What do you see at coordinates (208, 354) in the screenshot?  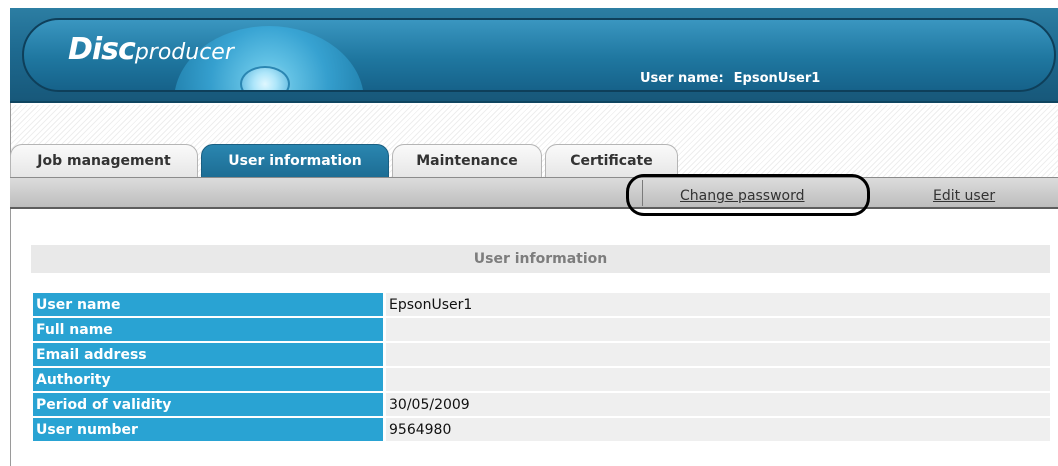 I see `row-label-email-address: Email address` at bounding box center [208, 354].